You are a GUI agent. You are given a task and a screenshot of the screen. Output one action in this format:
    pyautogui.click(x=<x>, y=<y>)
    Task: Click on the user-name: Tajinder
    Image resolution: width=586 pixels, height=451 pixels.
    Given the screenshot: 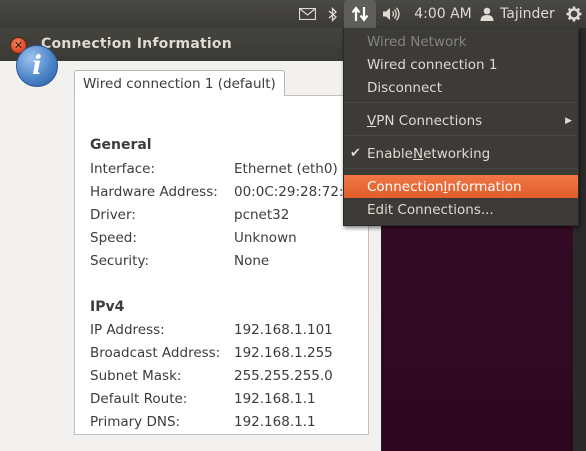 What is the action you would take?
    pyautogui.click(x=527, y=14)
    